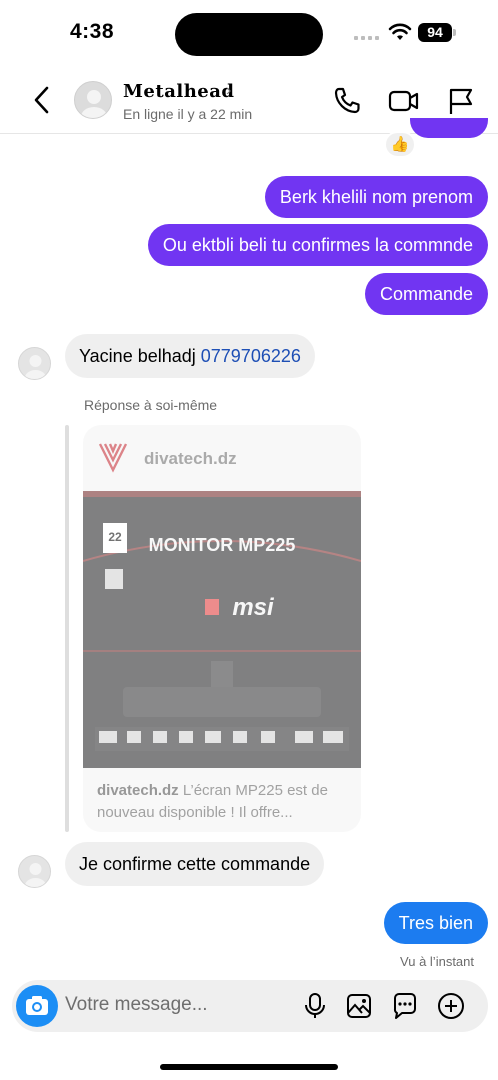  Describe the element at coordinates (42, 100) in the screenshot. I see `back-icon` at that location.